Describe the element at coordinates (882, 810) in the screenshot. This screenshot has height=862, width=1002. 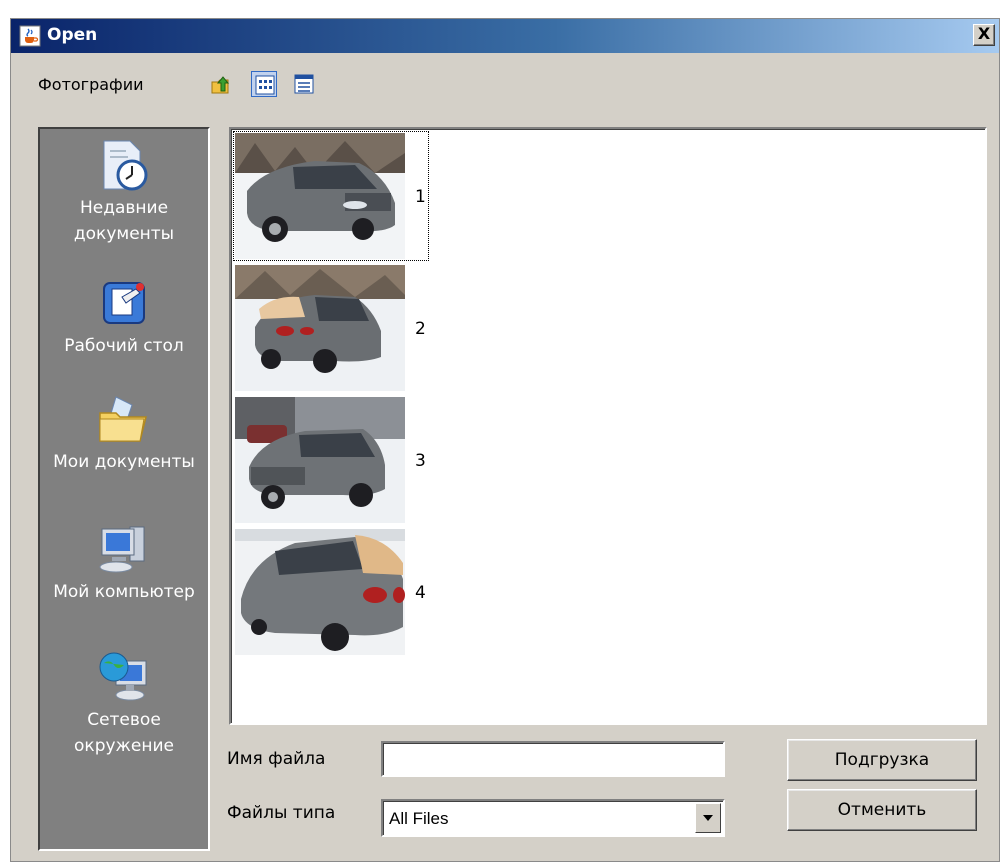
I see `cancel-button: Отменить` at that location.